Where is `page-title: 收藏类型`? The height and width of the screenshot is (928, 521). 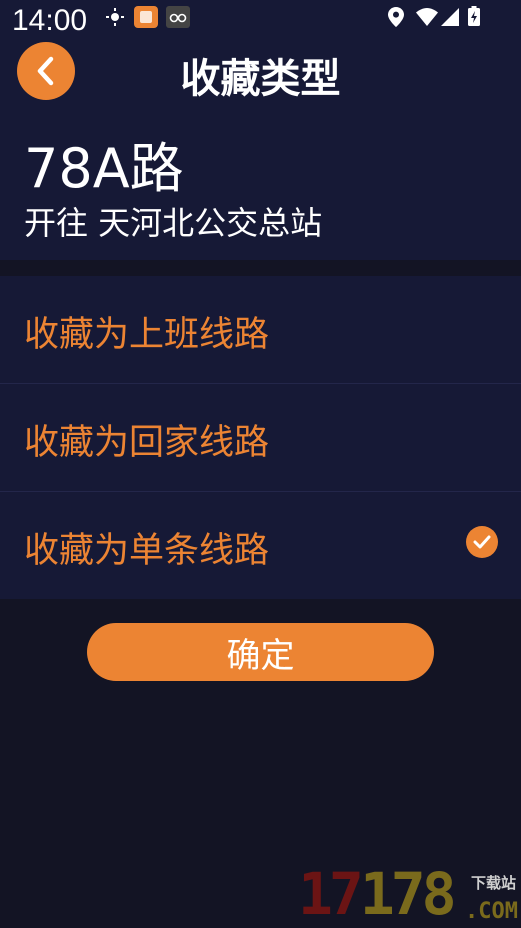 page-title: 收藏类型 is located at coordinates (260, 79).